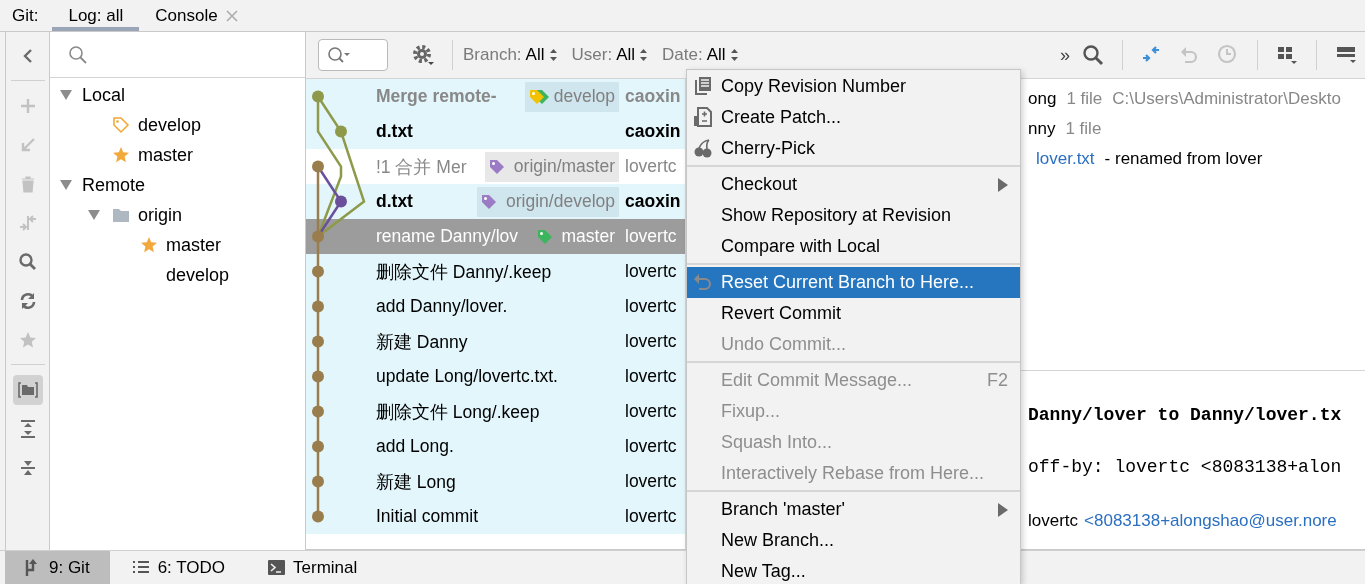  What do you see at coordinates (467, 376) in the screenshot?
I see `commit-message: update Long/lovertc.txt.` at bounding box center [467, 376].